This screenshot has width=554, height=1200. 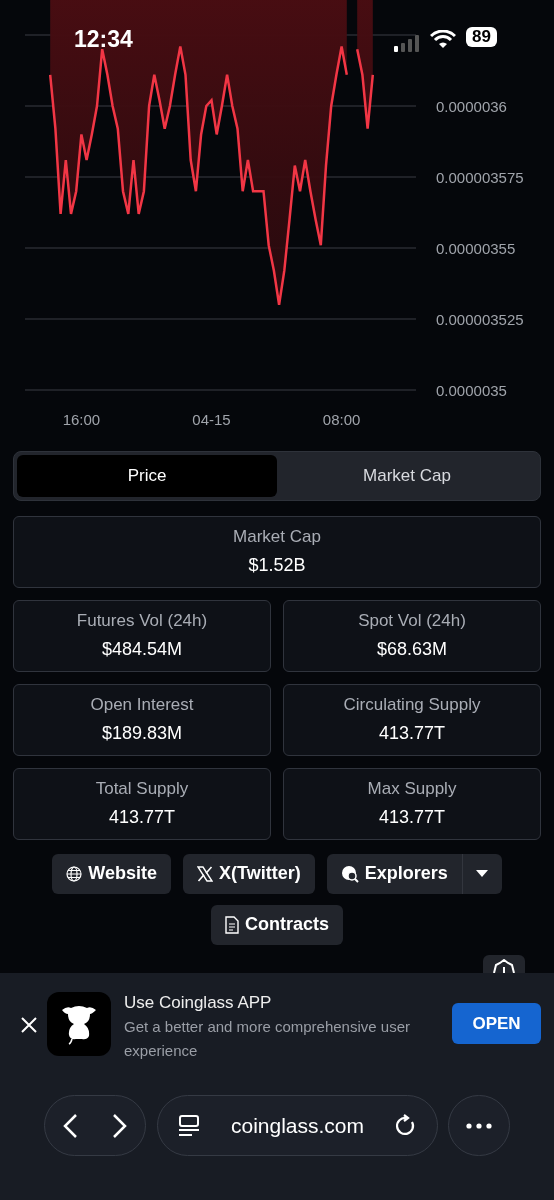 What do you see at coordinates (412, 704) in the screenshot?
I see `stat-label: Circulating Supply` at bounding box center [412, 704].